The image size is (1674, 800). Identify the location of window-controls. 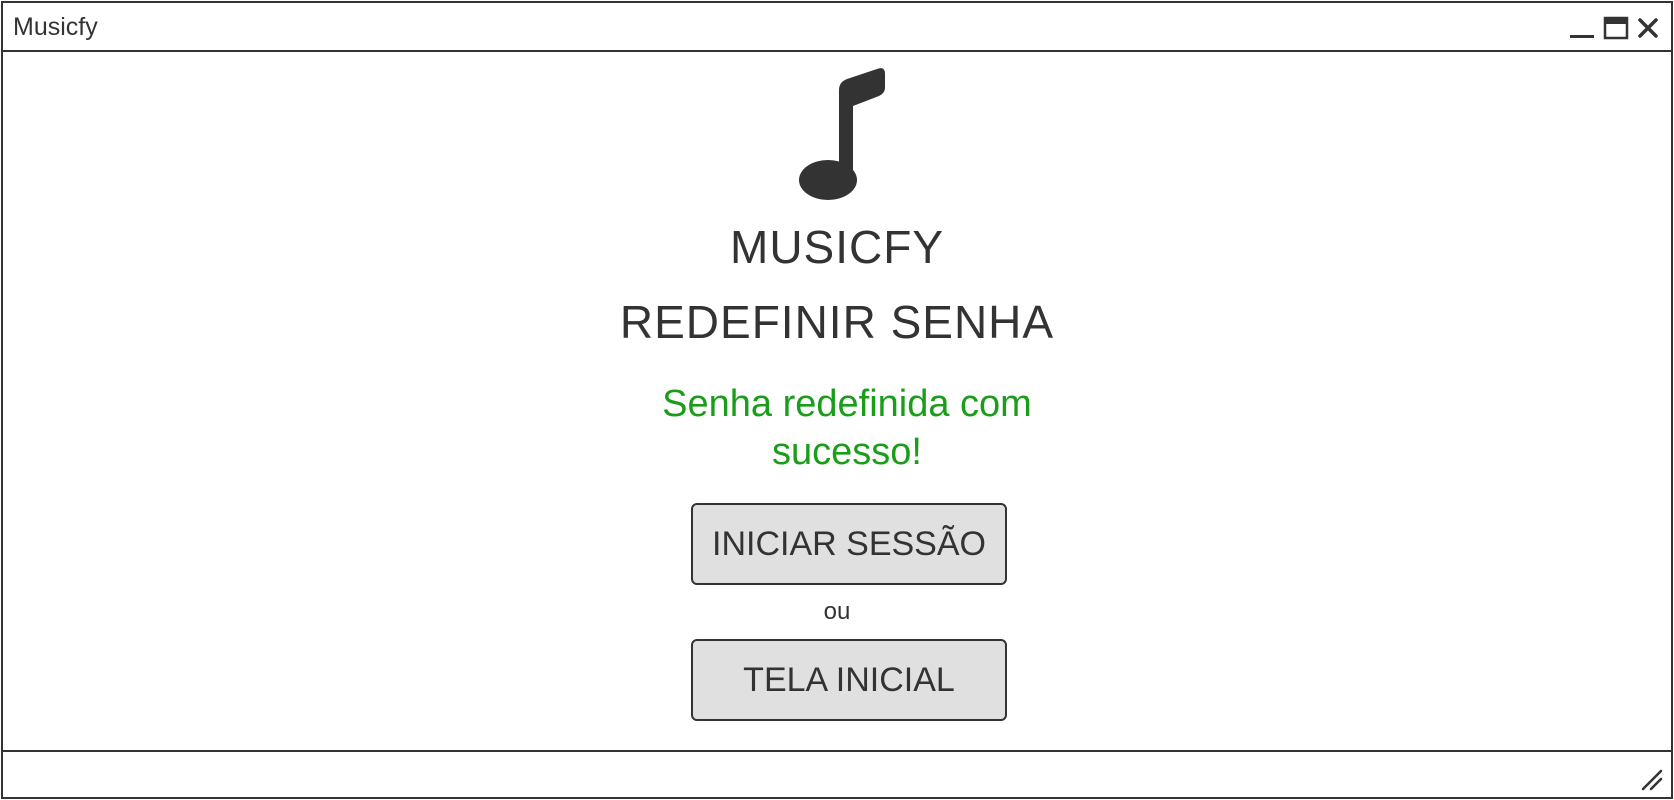
(1614, 28).